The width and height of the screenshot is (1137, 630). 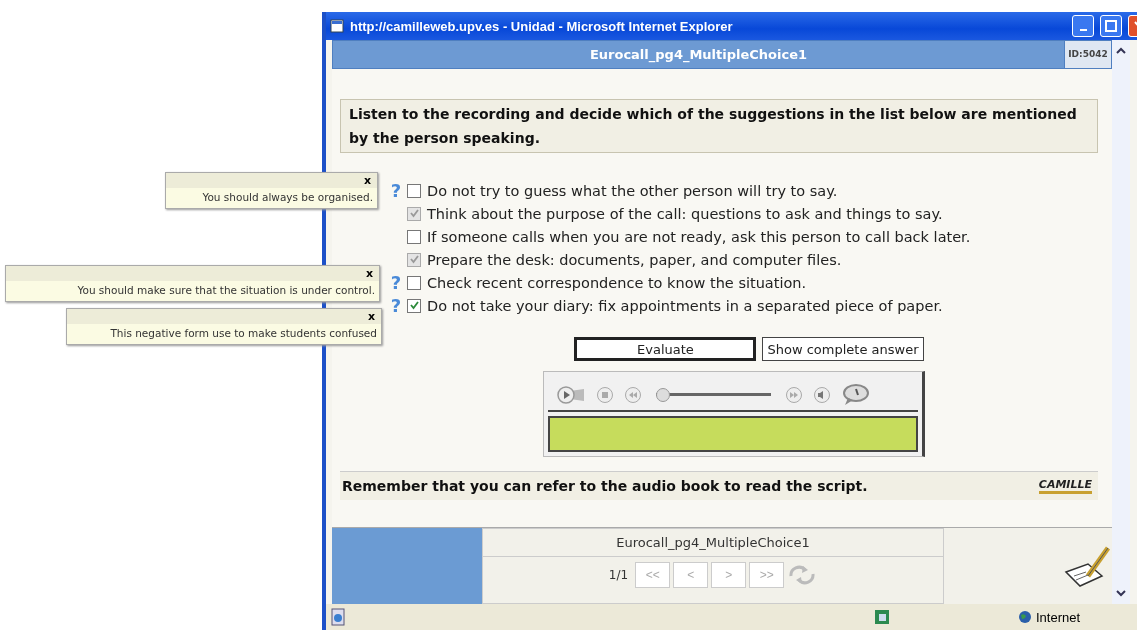 What do you see at coordinates (1083, 30) in the screenshot?
I see `minimize-icon` at bounding box center [1083, 30].